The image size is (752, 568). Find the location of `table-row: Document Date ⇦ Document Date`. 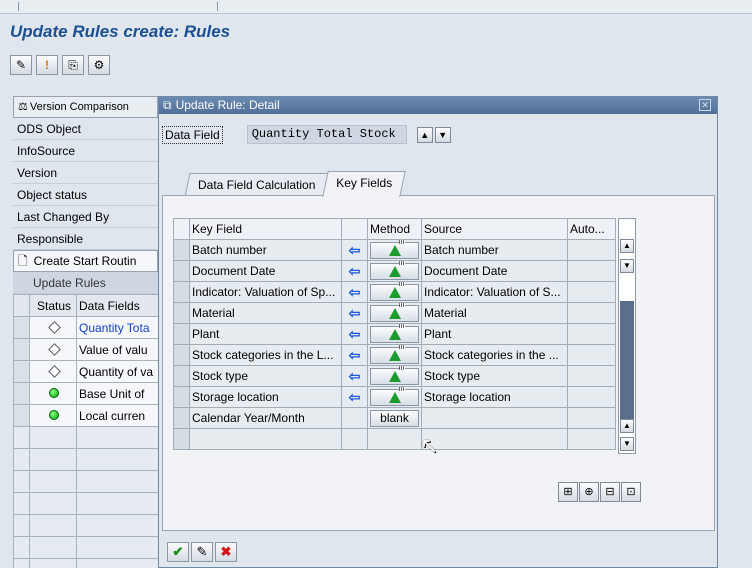

table-row: Document Date ⇦ Document Date is located at coordinates (394, 271).